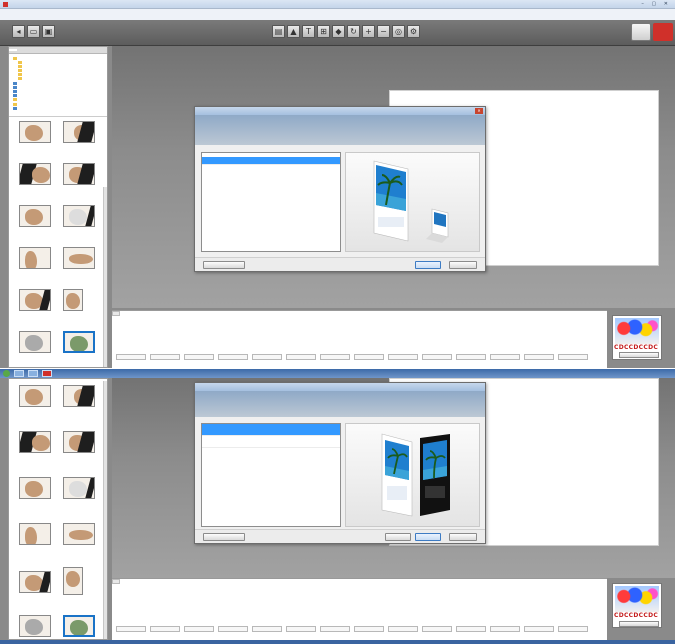 The image size is (675, 644). I want to click on start-orb-icon, so click(6, 373).